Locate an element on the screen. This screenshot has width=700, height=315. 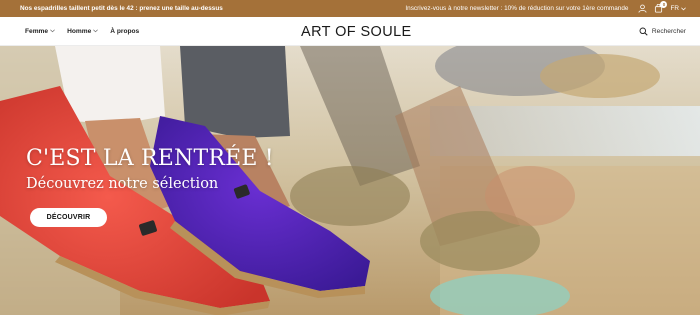
site-logo: ART OF SOULE is located at coordinates (356, 32).